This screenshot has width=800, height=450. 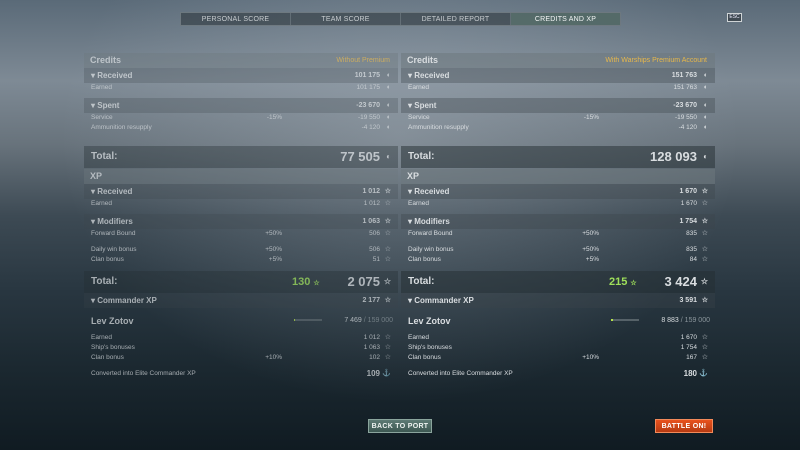 I want to click on earned-value: 151 763, so click(x=685, y=87).